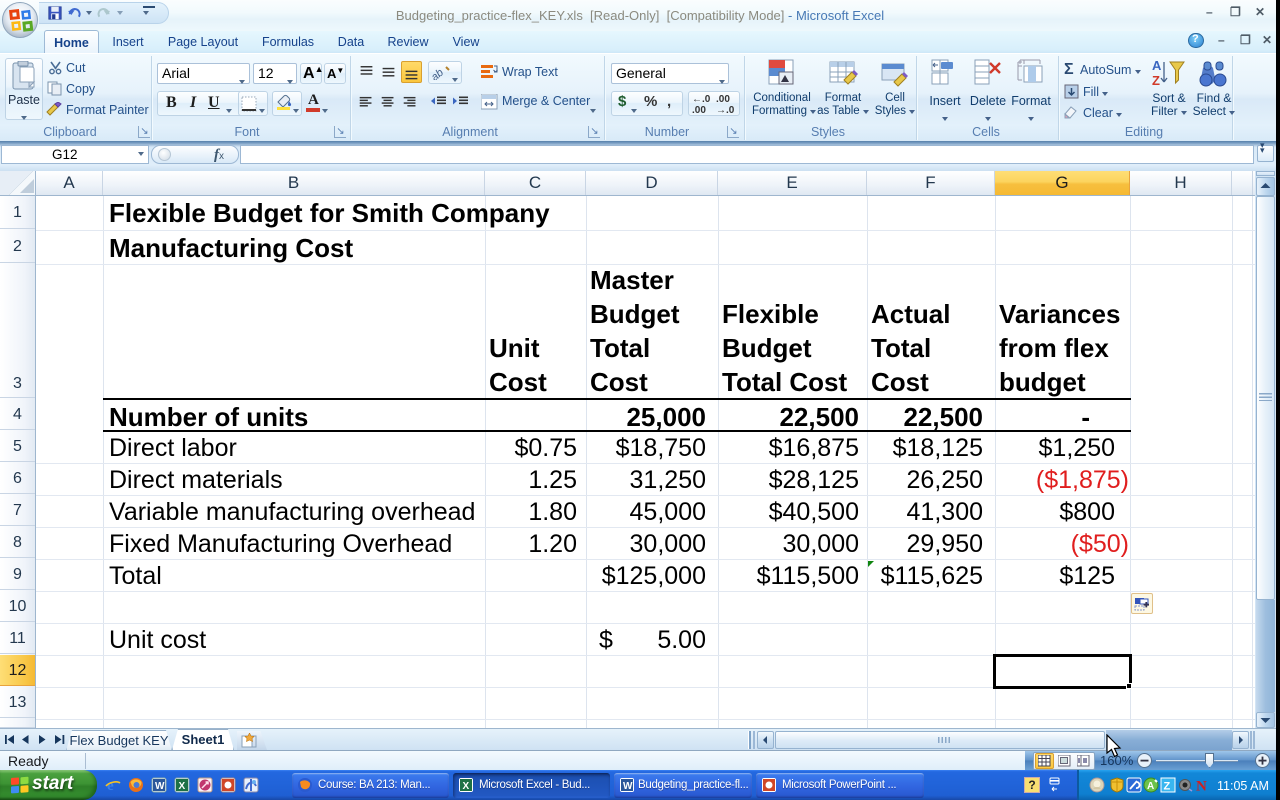  Describe the element at coordinates (439, 73) in the screenshot. I see `svg-text: ab` at that location.